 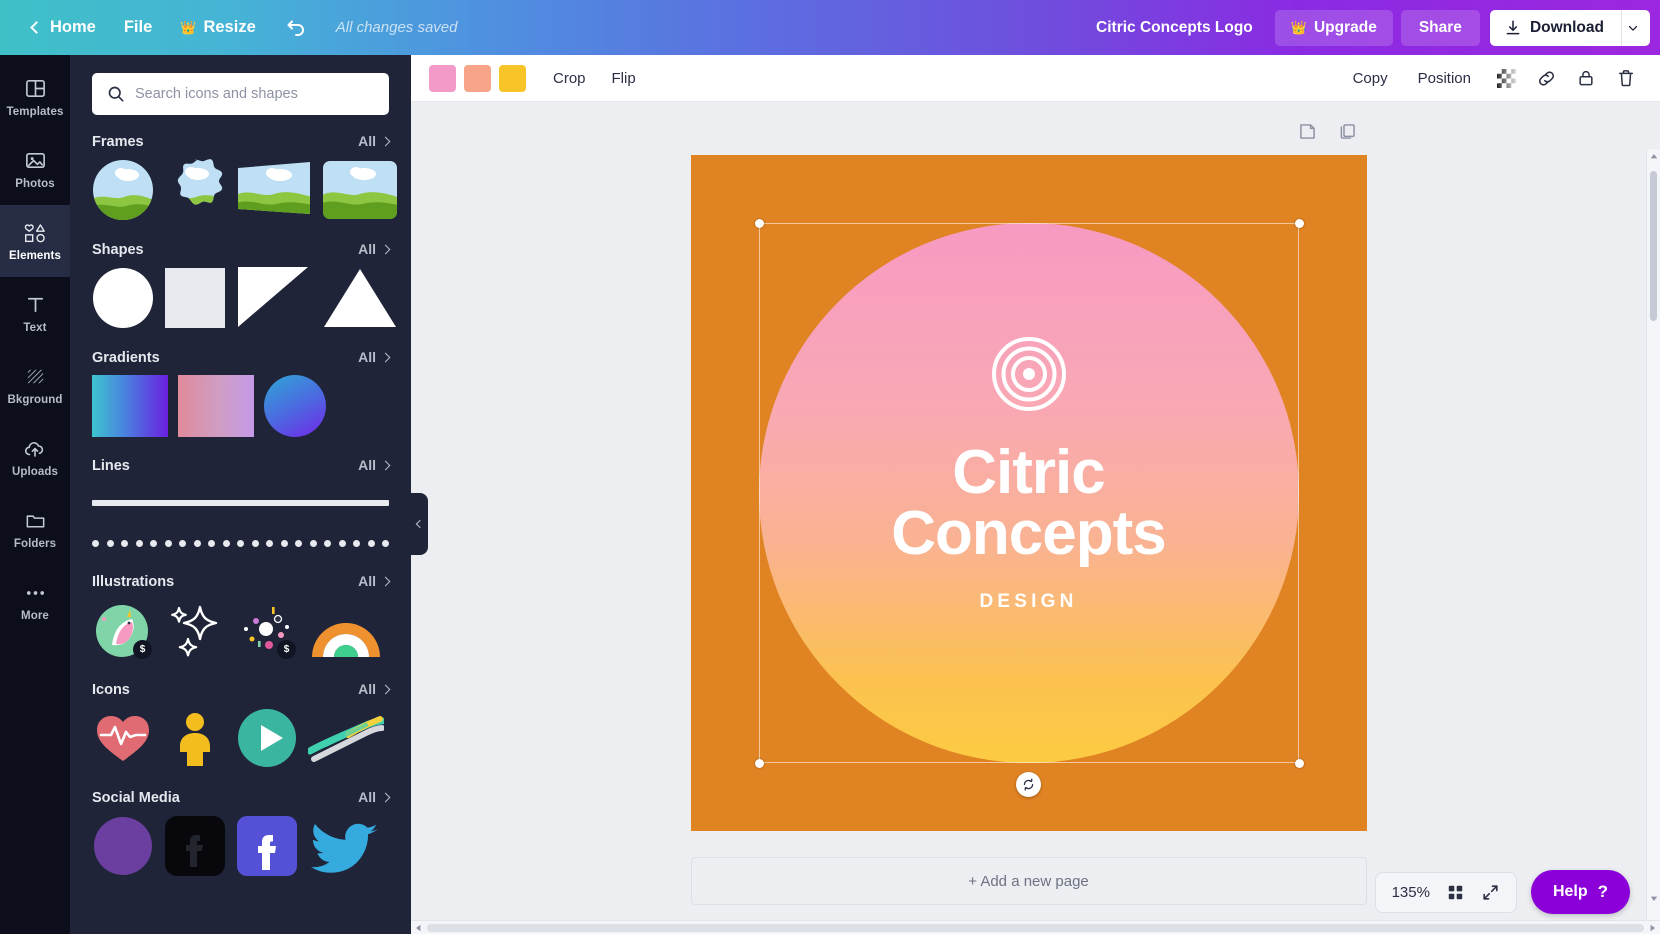 I want to click on frame-circle-thumb, so click(x=123, y=190).